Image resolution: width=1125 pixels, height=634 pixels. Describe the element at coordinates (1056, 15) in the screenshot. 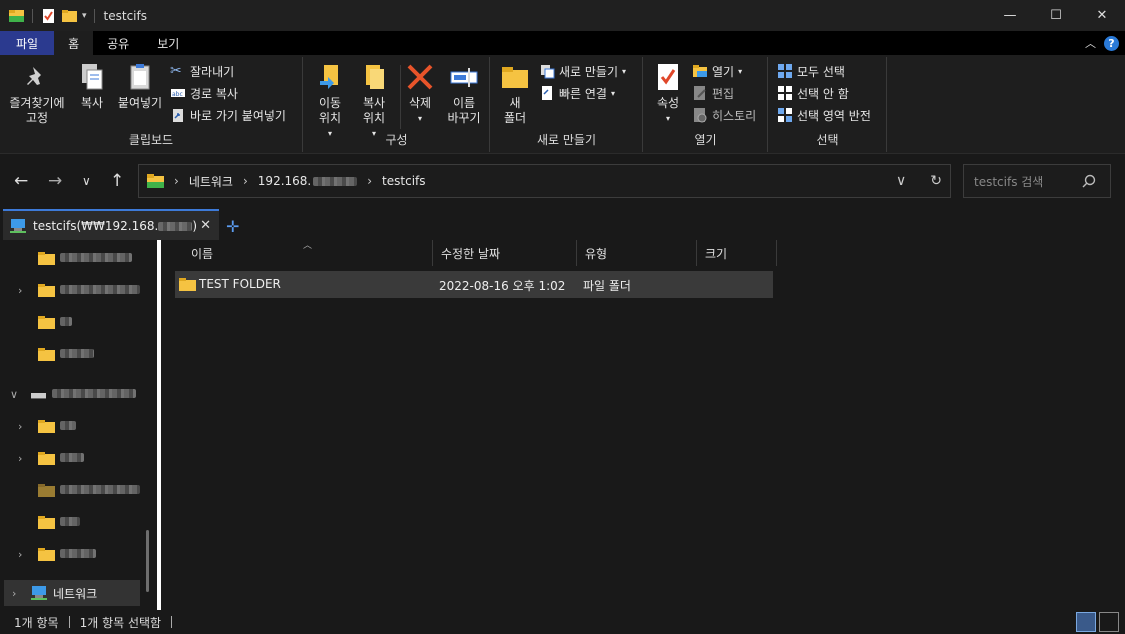

I see `maximize-icon: ☐` at that location.